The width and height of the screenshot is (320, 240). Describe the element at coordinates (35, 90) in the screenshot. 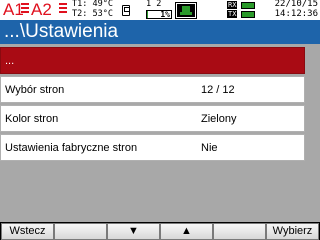

I see `menu-item-label: Wybór stron` at that location.